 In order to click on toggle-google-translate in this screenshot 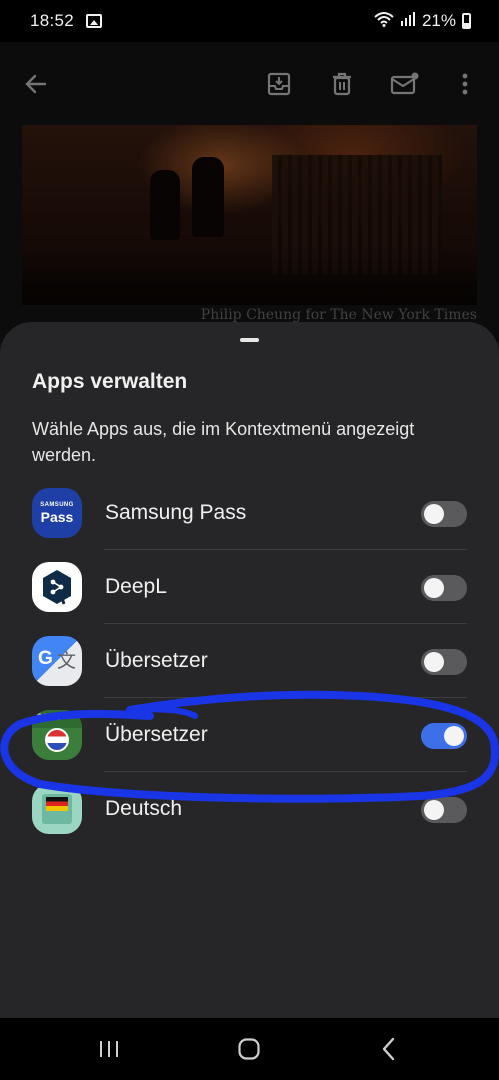, I will do `click(444, 662)`.